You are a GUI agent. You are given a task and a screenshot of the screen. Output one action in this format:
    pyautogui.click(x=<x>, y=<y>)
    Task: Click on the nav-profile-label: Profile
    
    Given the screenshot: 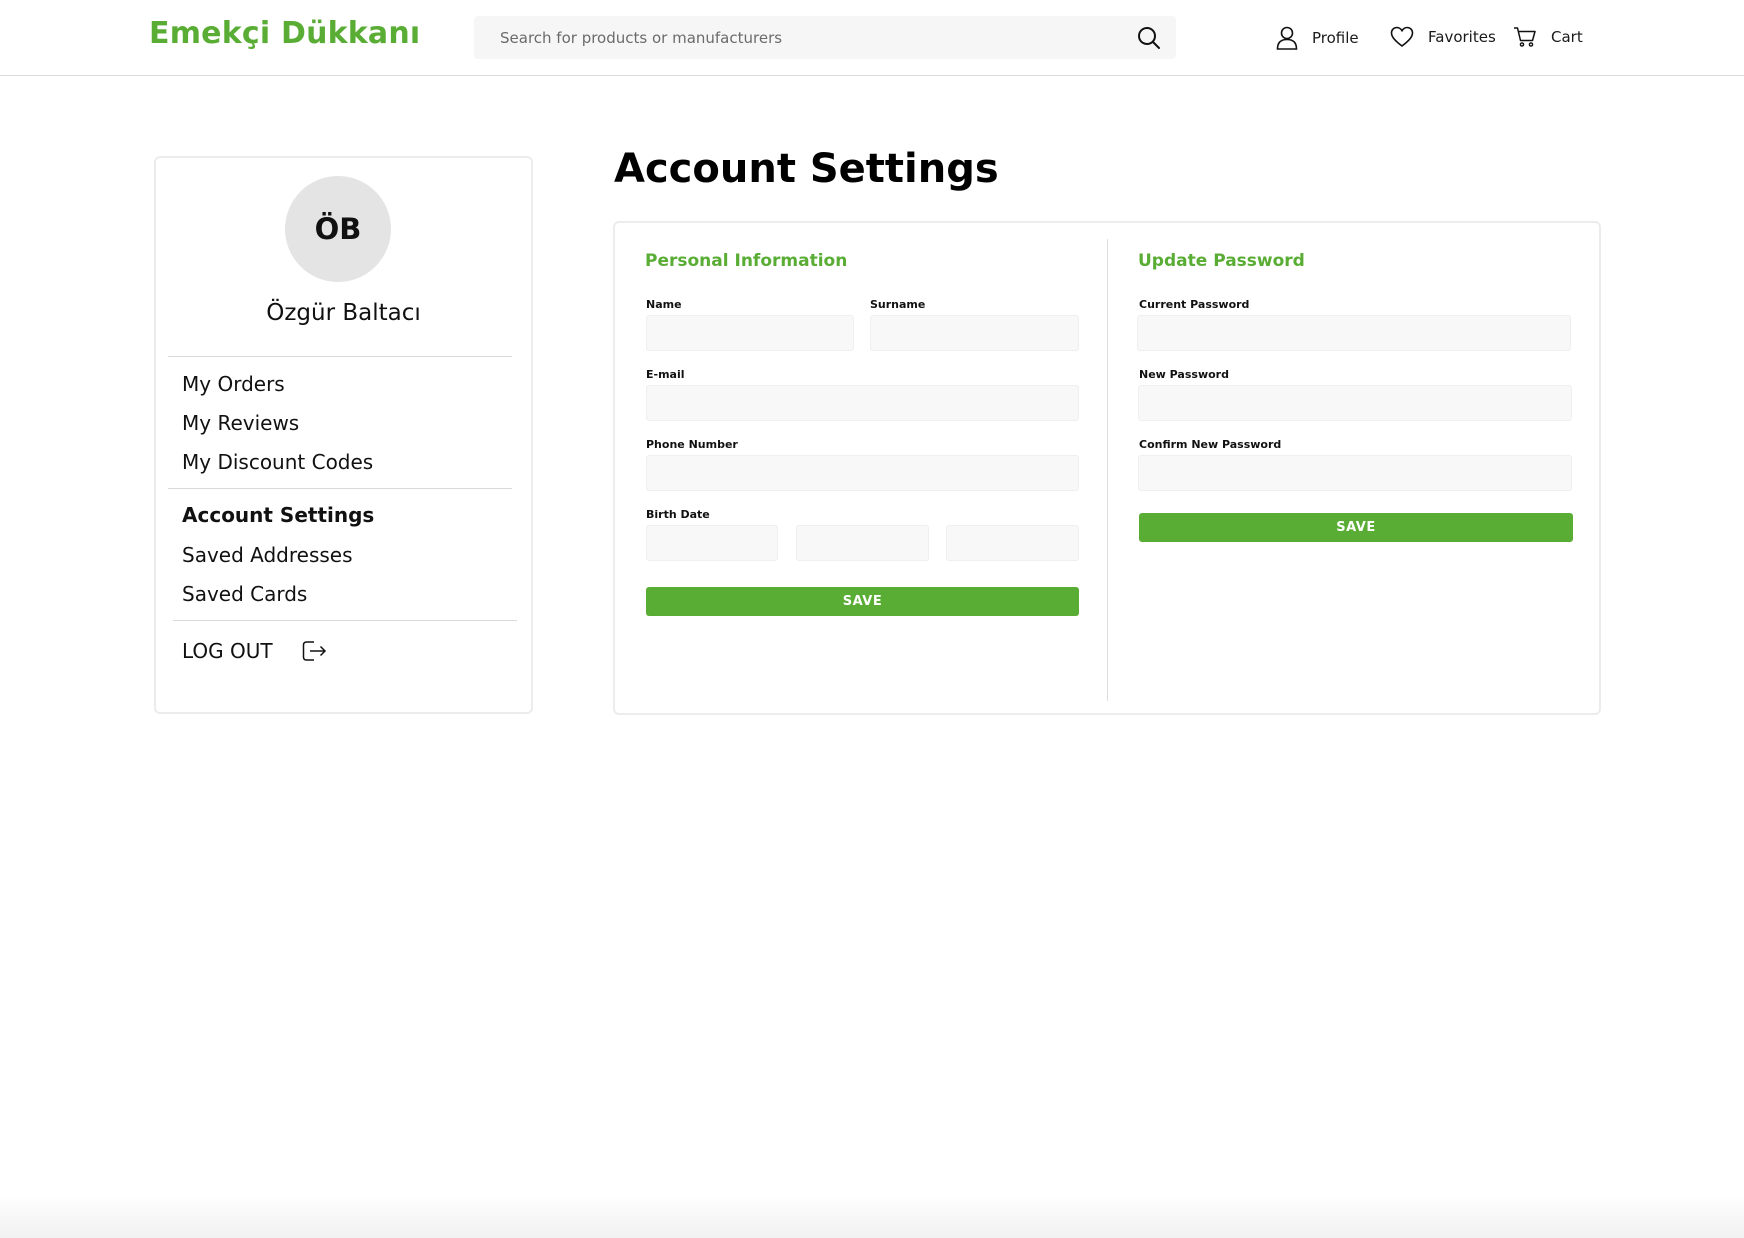 What is the action you would take?
    pyautogui.click(x=1335, y=38)
    